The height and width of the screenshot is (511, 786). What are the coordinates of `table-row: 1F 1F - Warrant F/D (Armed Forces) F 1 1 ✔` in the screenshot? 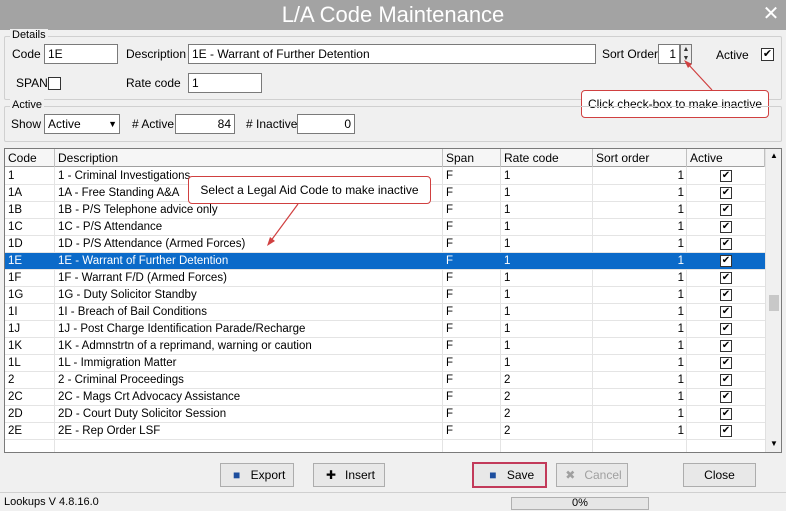 It's located at (385, 278).